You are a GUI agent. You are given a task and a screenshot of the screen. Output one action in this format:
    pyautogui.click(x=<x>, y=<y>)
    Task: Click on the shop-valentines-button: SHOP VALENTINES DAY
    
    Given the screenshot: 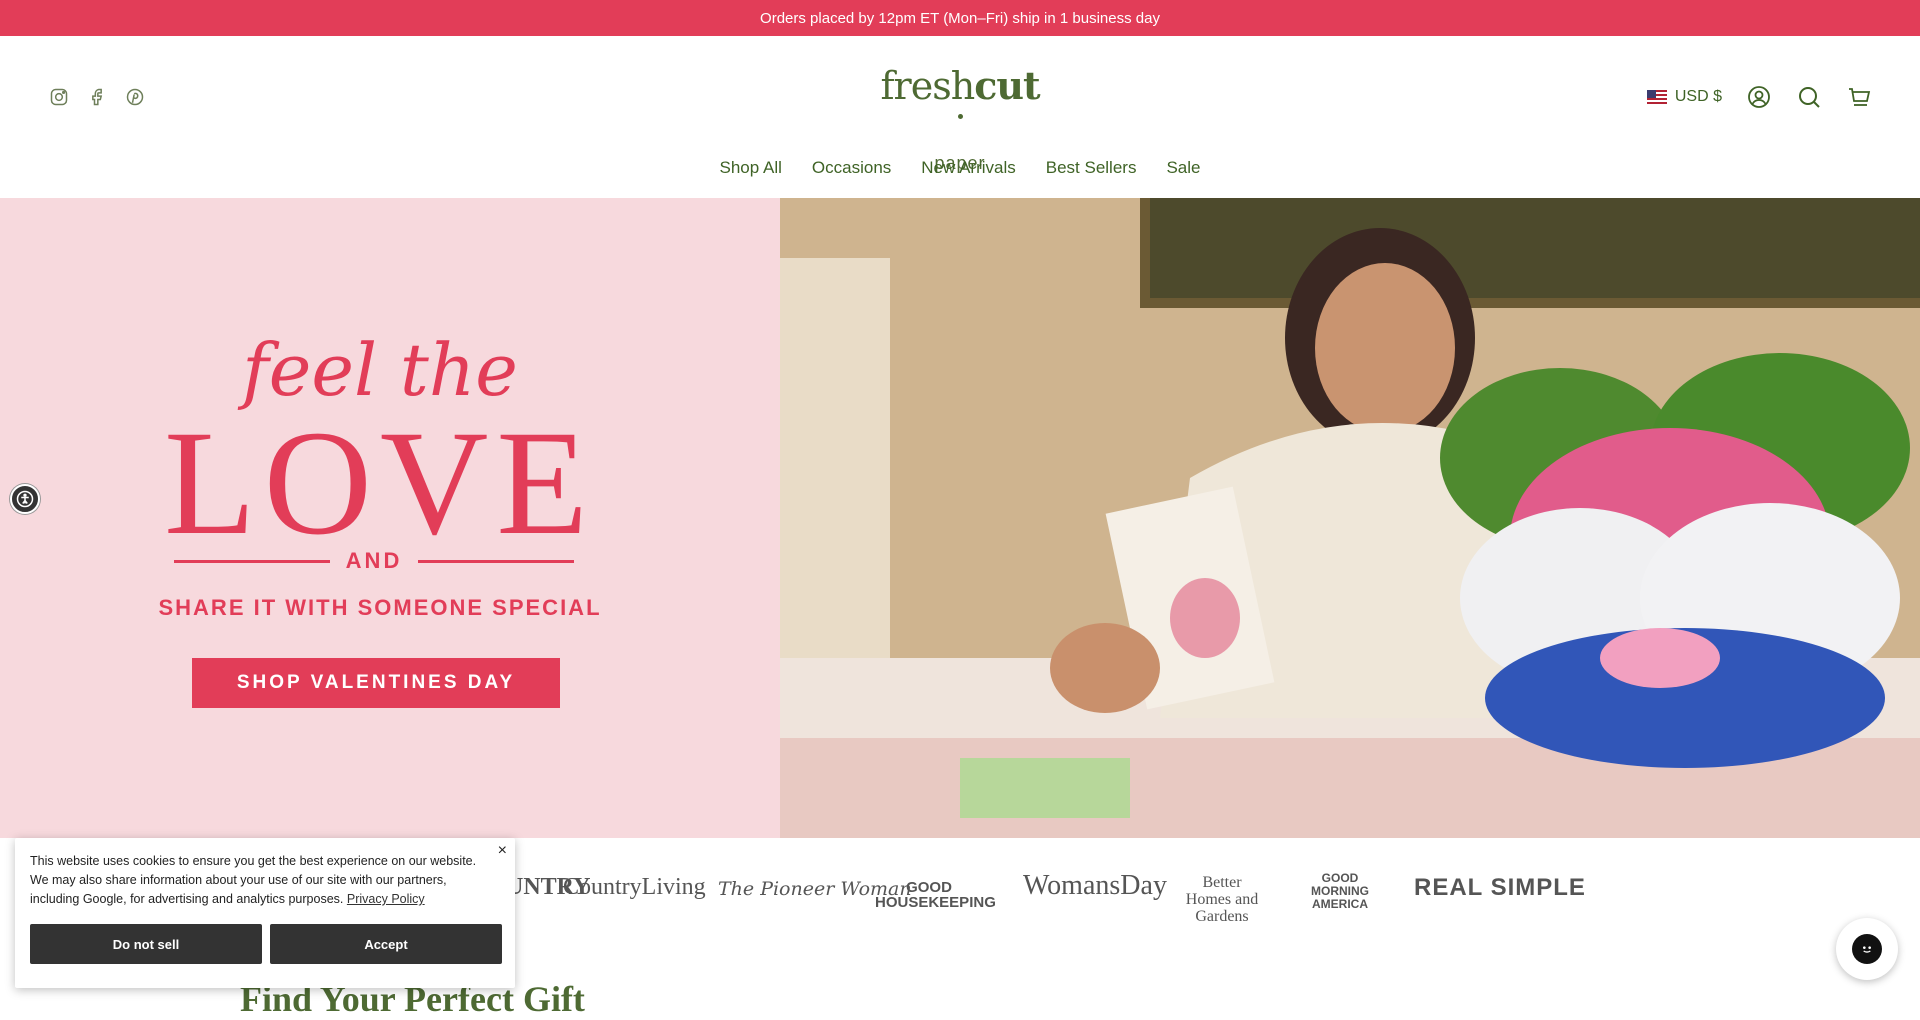 What is the action you would take?
    pyautogui.click(x=376, y=683)
    